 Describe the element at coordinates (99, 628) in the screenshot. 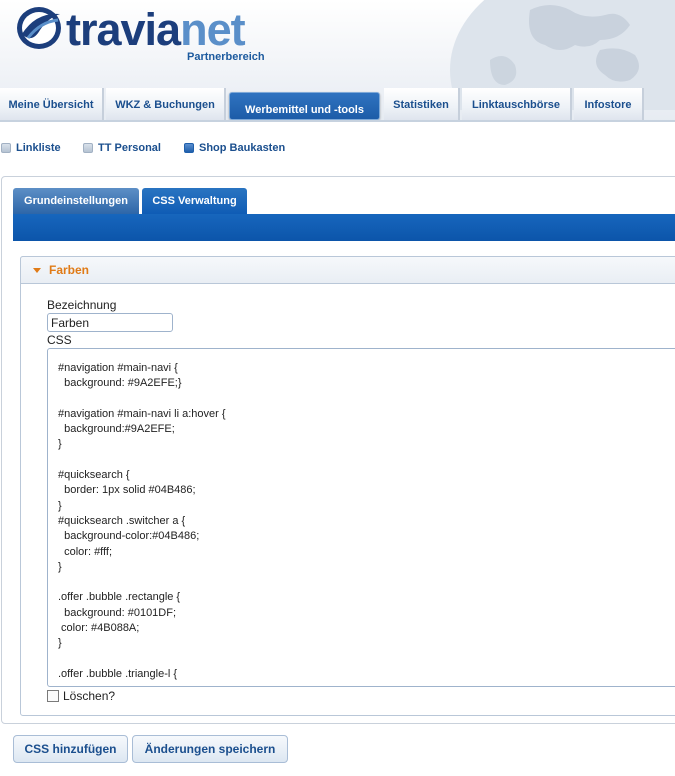

I see `css-code-line: color: #4B088A;` at that location.